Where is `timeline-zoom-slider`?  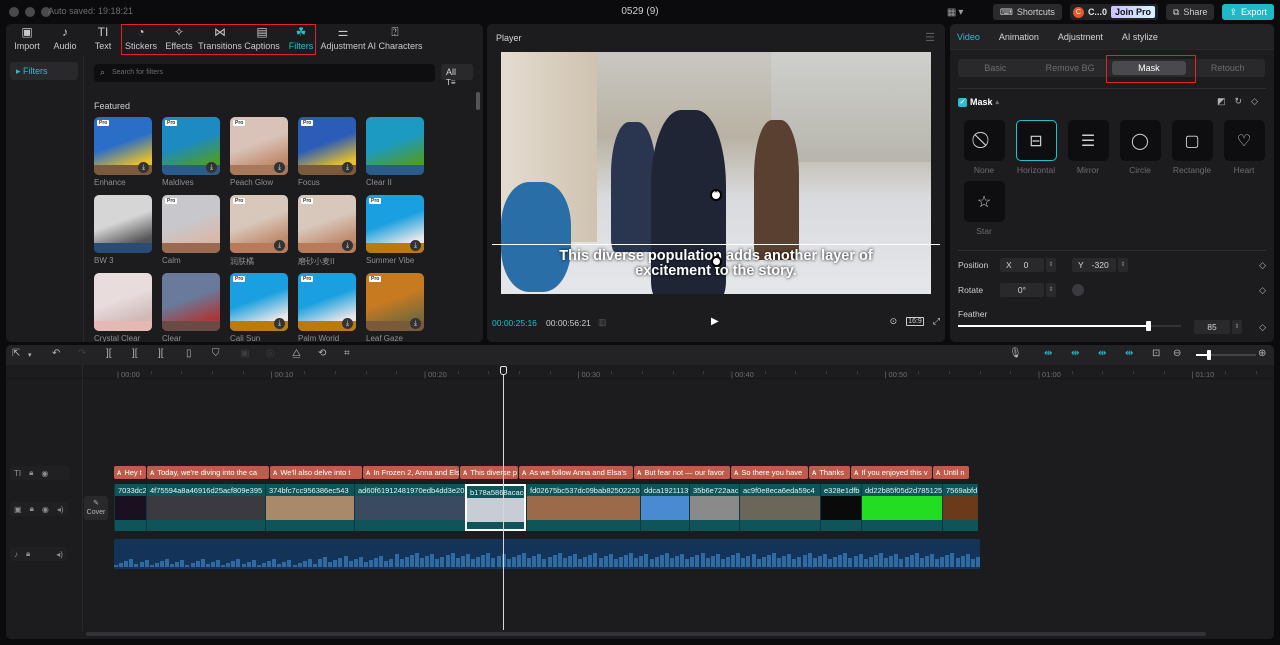
timeline-zoom-slider is located at coordinates (1226, 355).